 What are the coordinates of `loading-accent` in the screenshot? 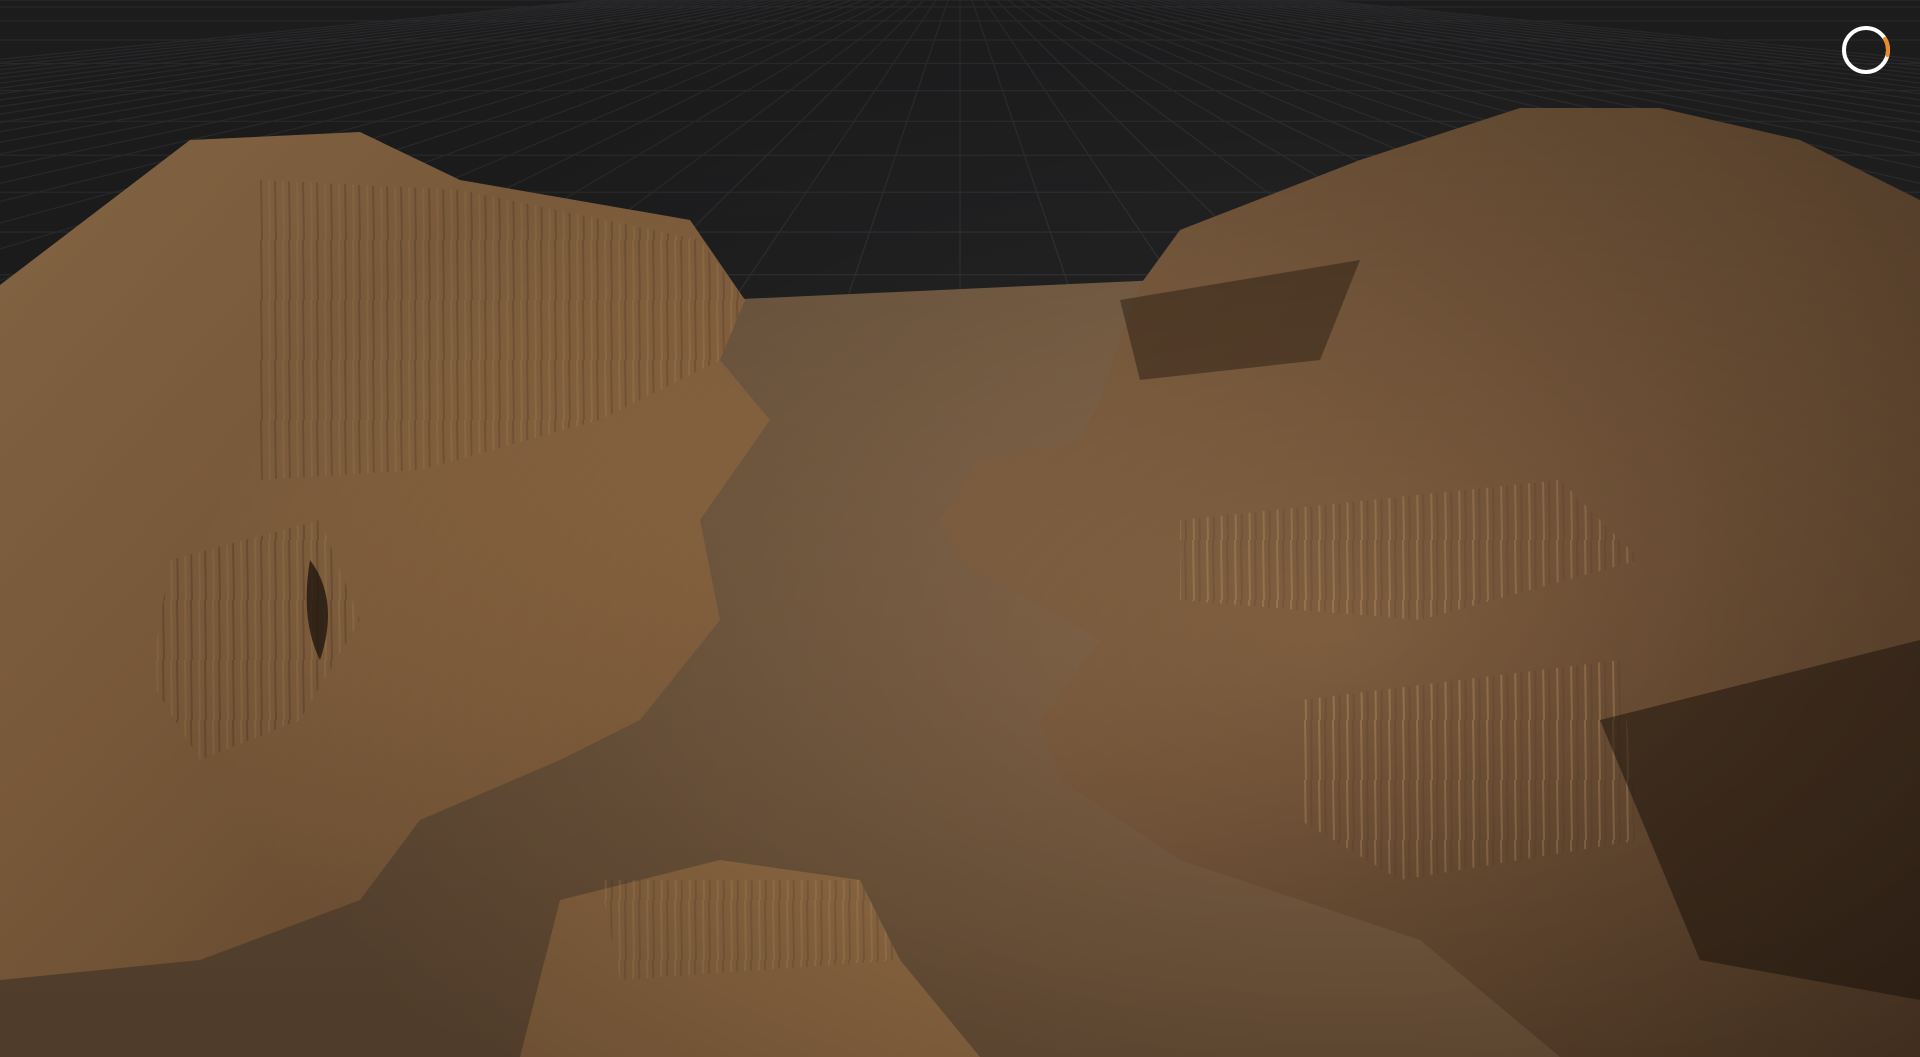 It's located at (1866, 49).